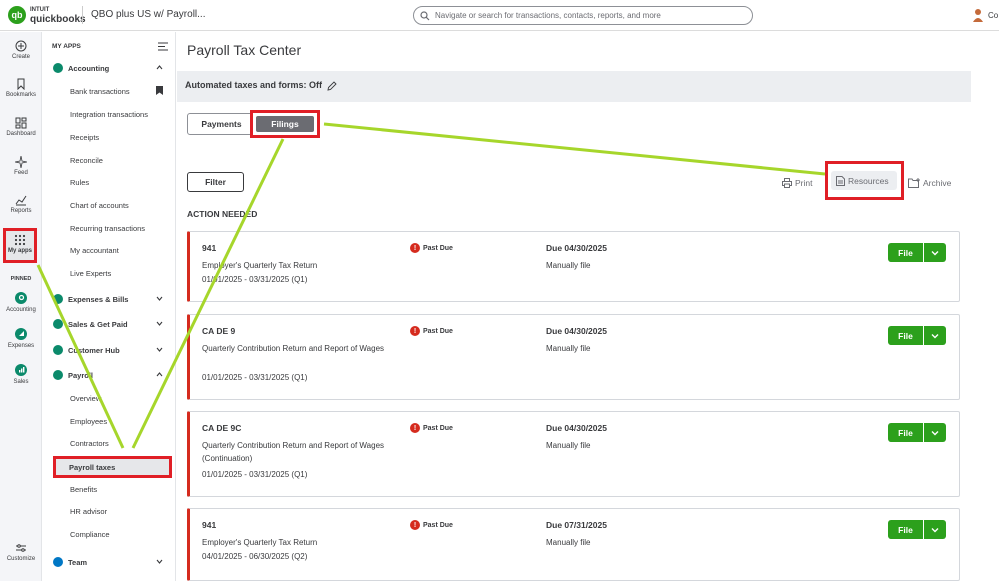 Image resolution: width=999 pixels, height=581 pixels. Describe the element at coordinates (109, 228) in the screenshot. I see `sidebar-item-recurring-transactions: Recurring transactions` at that location.